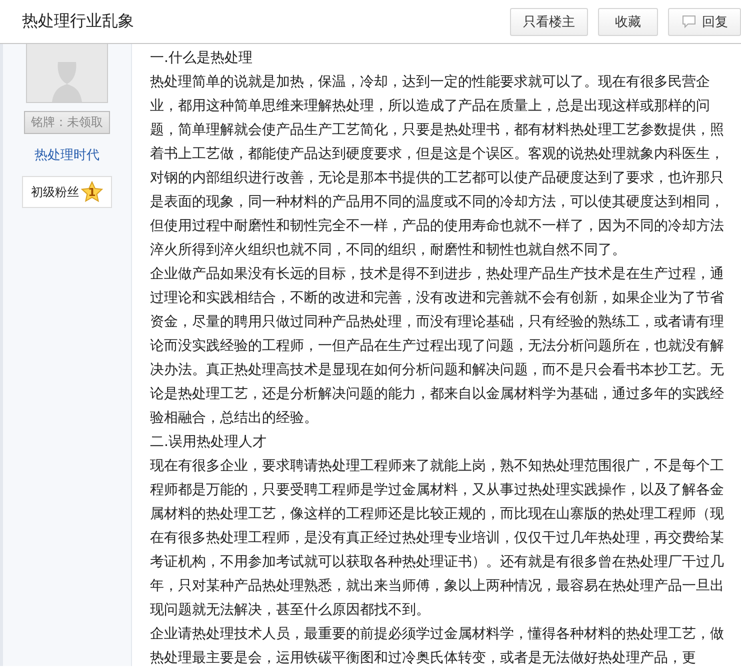  I want to click on post-paragraph: 二.误用热处理人才, so click(209, 442).